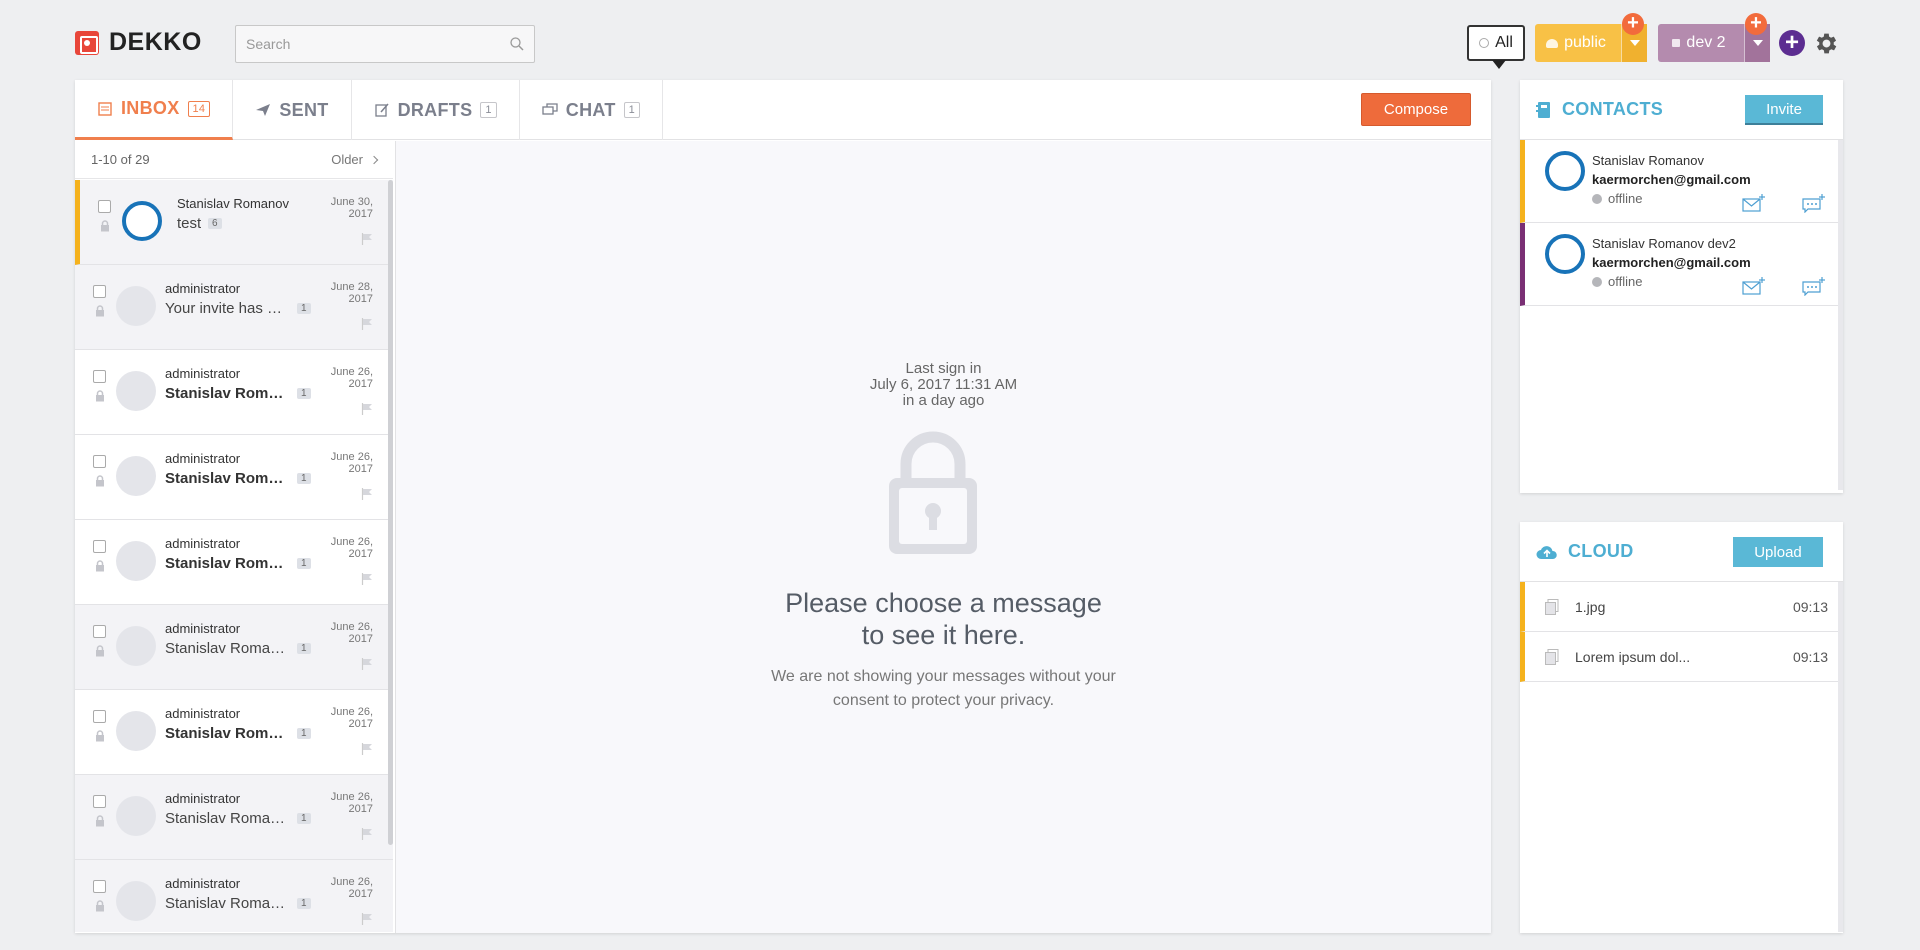 This screenshot has height=950, width=1920. I want to click on last-sign-date: July 6, 2017 11:31 AM, so click(943, 384).